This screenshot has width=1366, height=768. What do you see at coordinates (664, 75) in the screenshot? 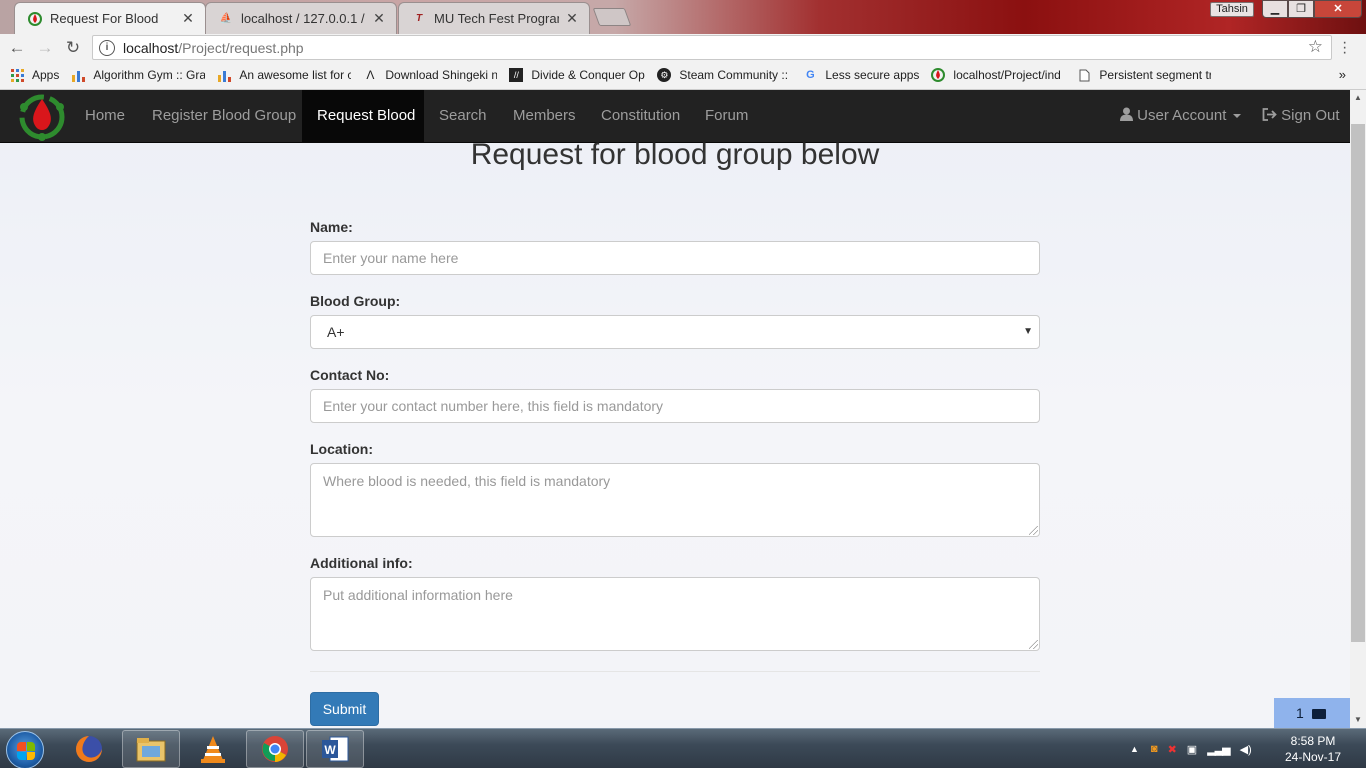
I see `steam-icon: ⚙` at bounding box center [664, 75].